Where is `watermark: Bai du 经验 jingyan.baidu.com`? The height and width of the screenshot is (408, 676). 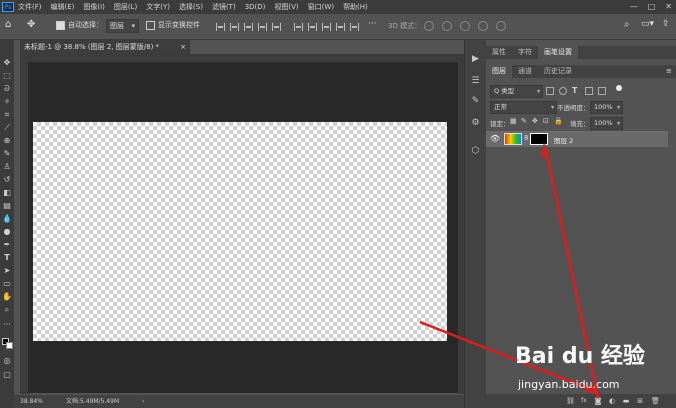
watermark: Bai du 经验 jingyan.baidu.com is located at coordinates (580, 369).